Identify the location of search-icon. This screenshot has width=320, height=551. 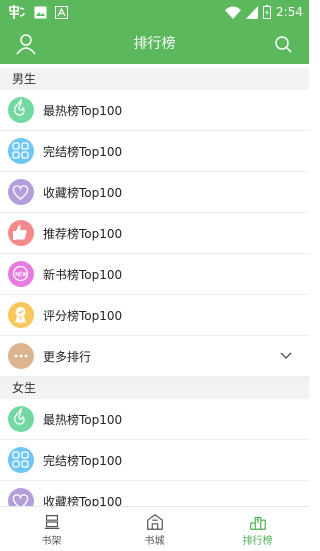
(283, 44).